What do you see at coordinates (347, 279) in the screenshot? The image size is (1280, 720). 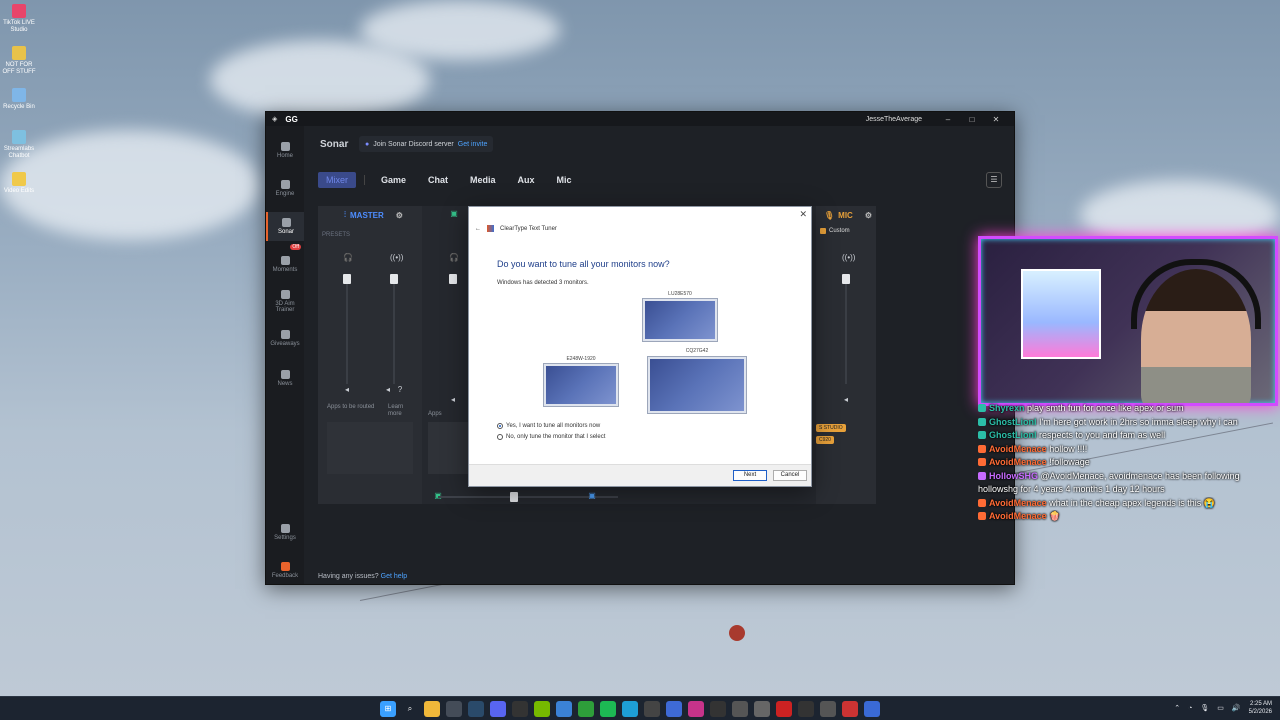 I see `master-slider-thumb` at bounding box center [347, 279].